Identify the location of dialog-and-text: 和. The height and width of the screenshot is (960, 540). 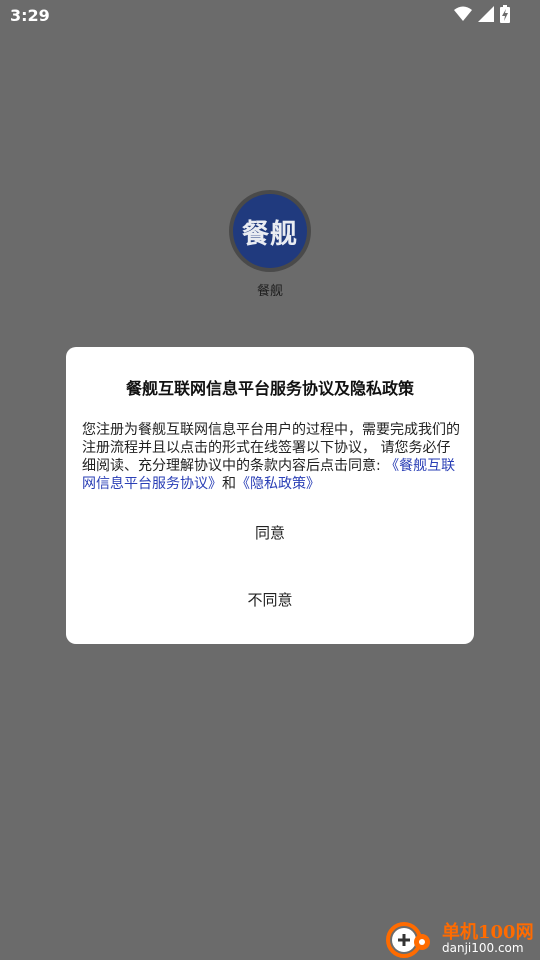
(229, 484).